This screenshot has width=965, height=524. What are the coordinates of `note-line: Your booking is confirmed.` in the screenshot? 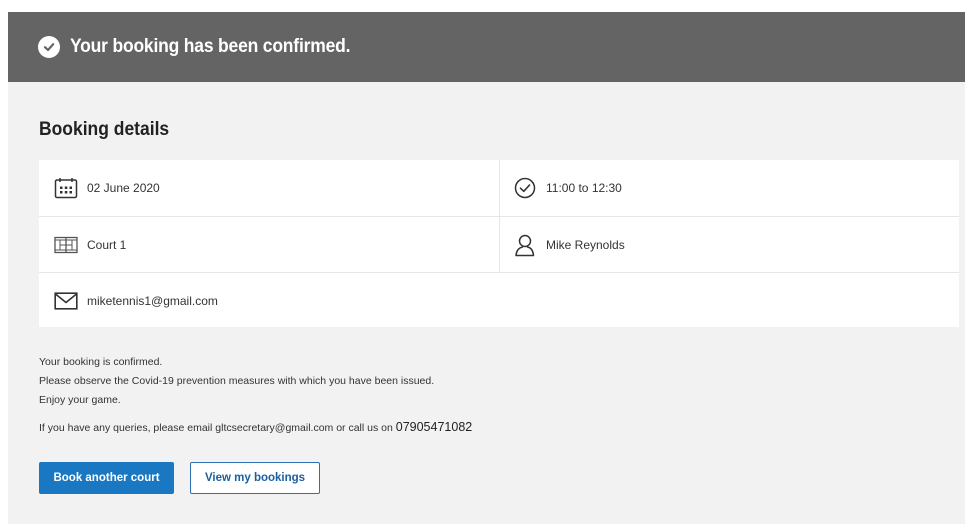 It's located at (101, 362).